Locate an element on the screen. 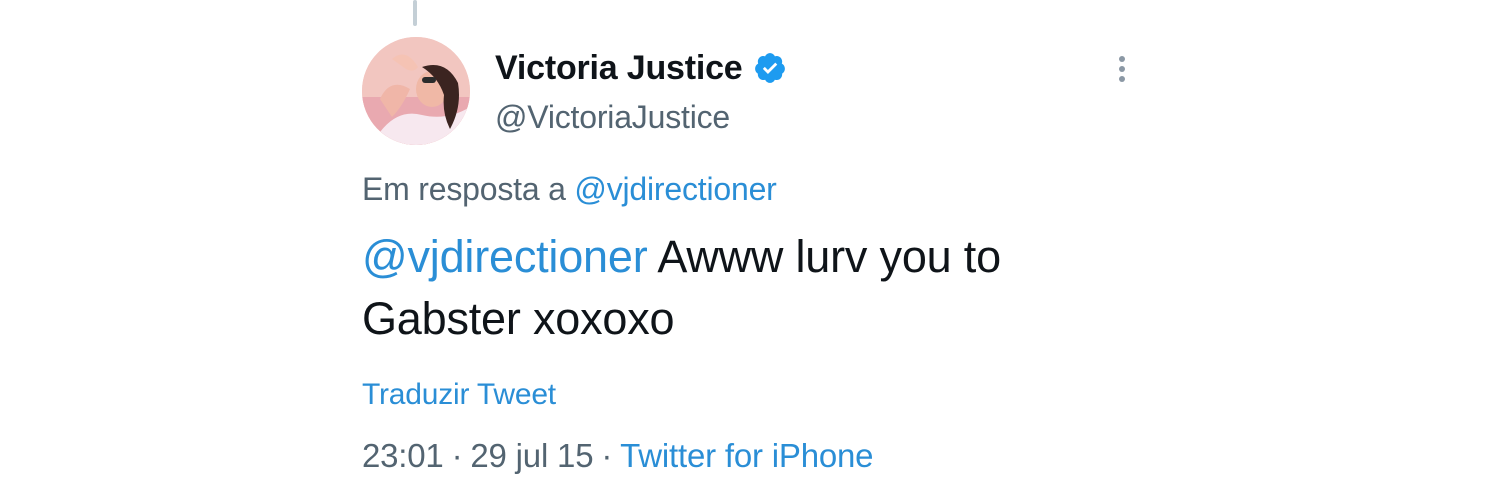 This screenshot has width=1500, height=500. reply-context-prefix: Em resposta a is located at coordinates (464, 189).